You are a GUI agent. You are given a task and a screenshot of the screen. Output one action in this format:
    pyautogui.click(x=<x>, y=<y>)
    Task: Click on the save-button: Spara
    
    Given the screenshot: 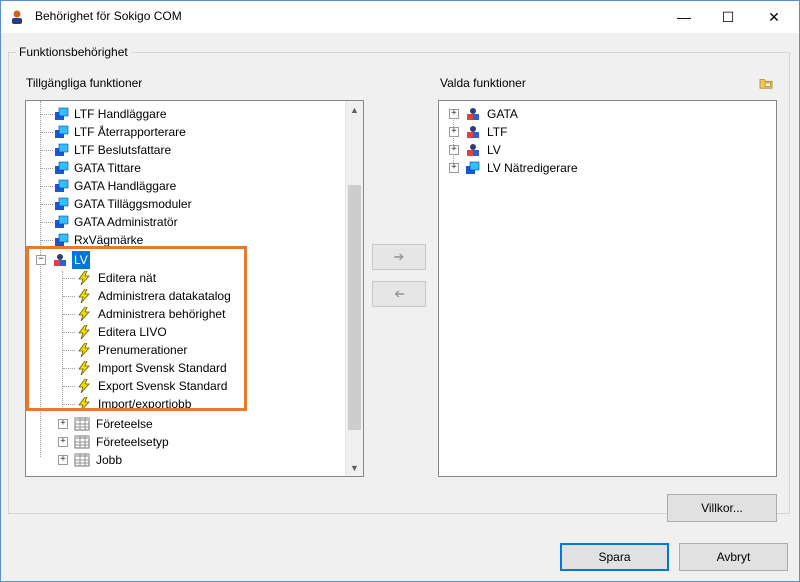 What is the action you would take?
    pyautogui.click(x=614, y=557)
    